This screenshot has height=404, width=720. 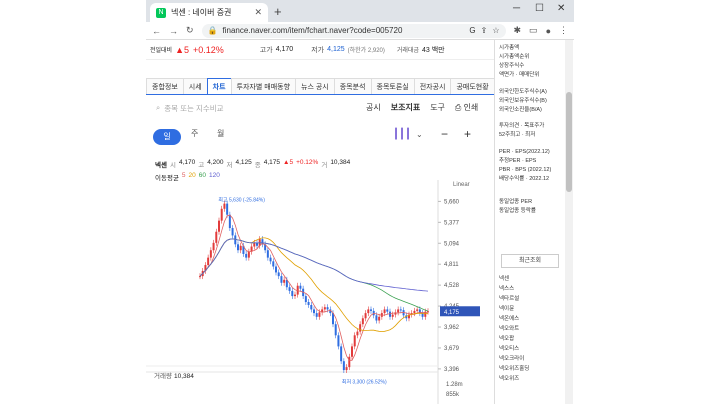 What do you see at coordinates (194, 133) in the screenshot?
I see `period-week: 주` at bounding box center [194, 133].